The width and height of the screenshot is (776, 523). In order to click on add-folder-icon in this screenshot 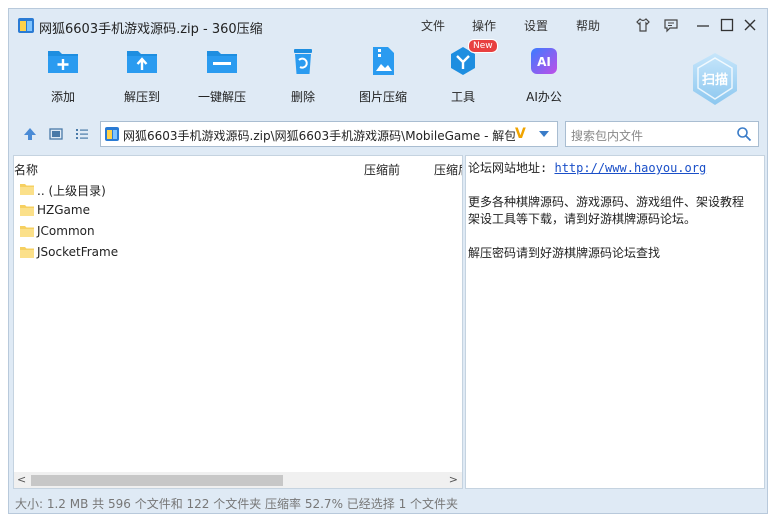, I will do `click(63, 62)`.